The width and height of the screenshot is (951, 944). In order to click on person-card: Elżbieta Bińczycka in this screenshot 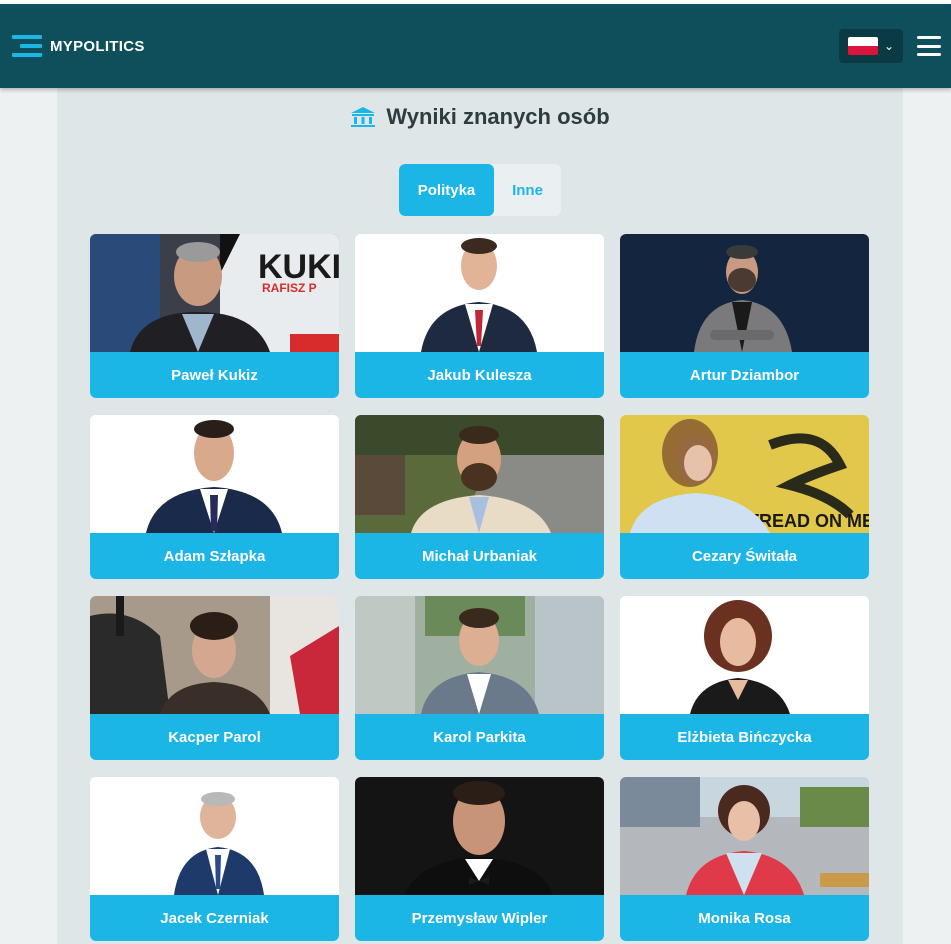, I will do `click(744, 678)`.